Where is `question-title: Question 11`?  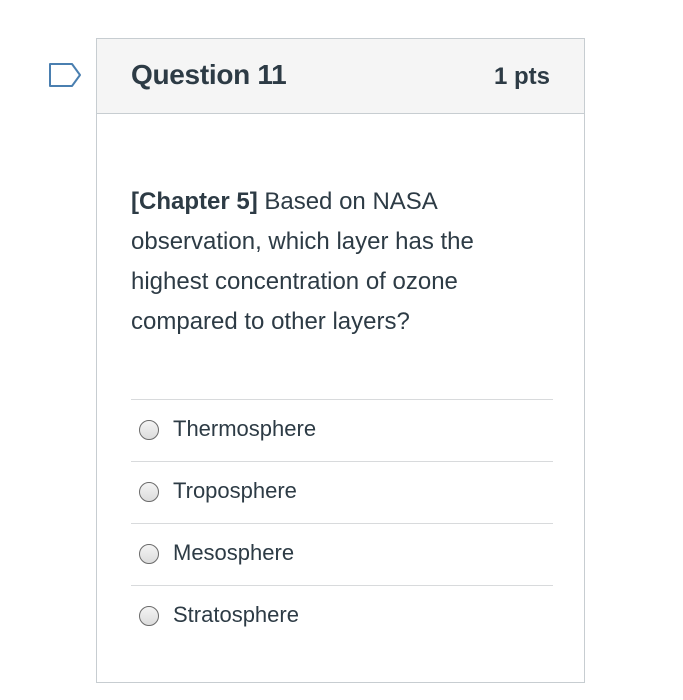
question-title: Question 11 is located at coordinates (209, 74).